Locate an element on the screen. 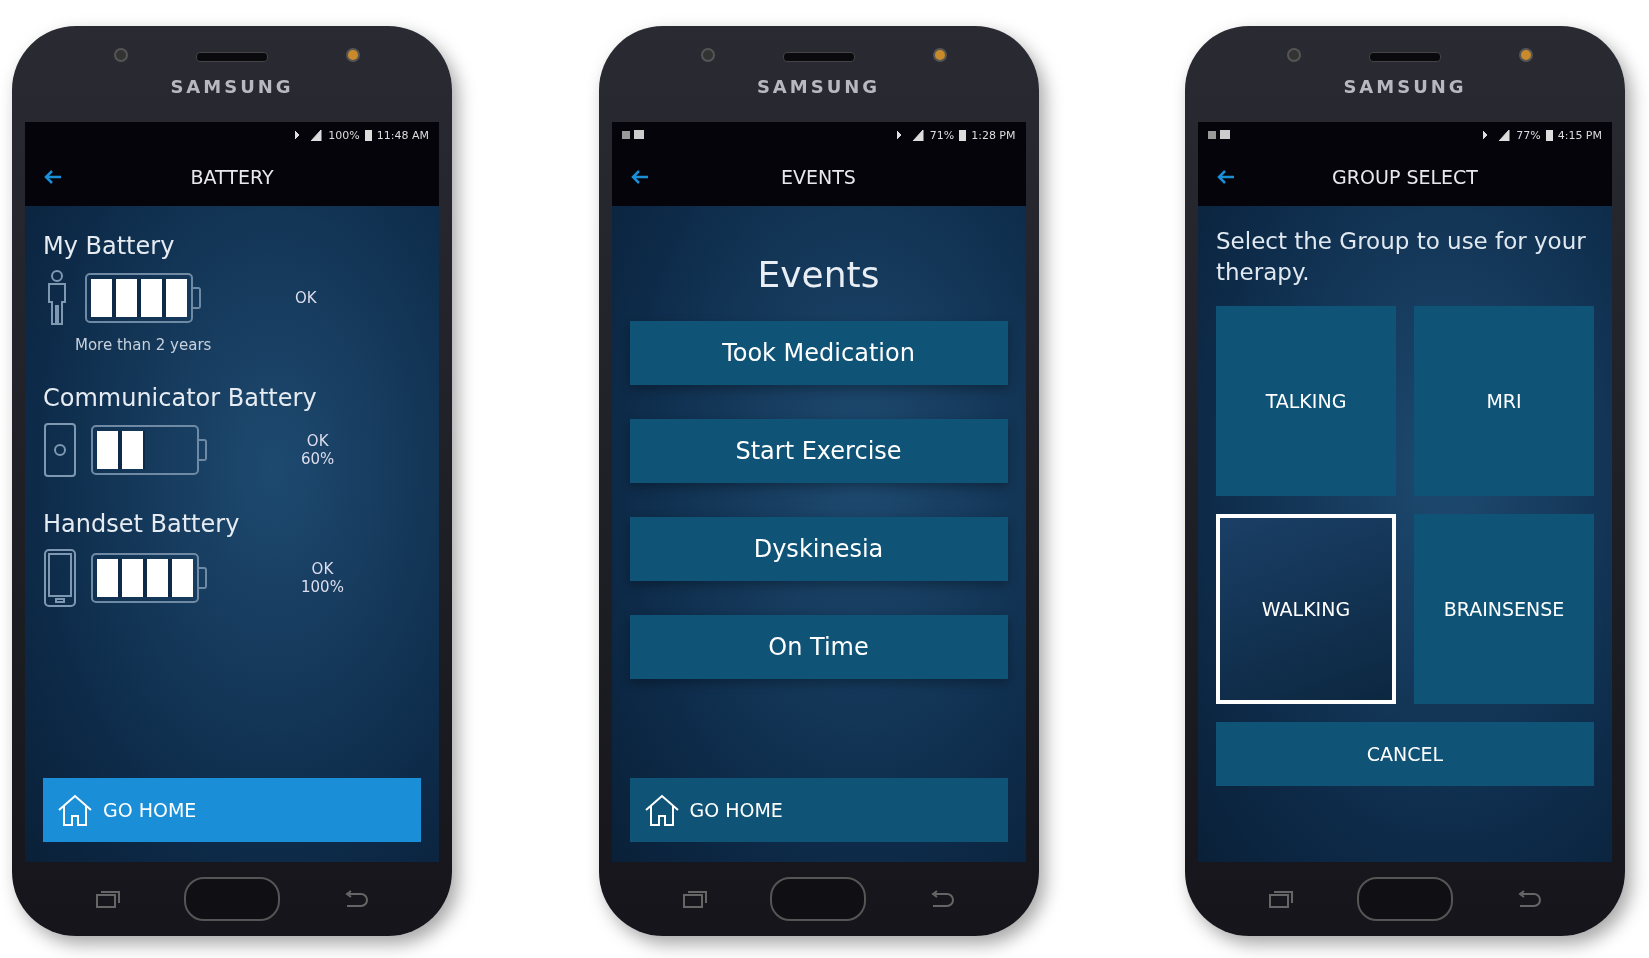  events-heading: Events is located at coordinates (818, 274).